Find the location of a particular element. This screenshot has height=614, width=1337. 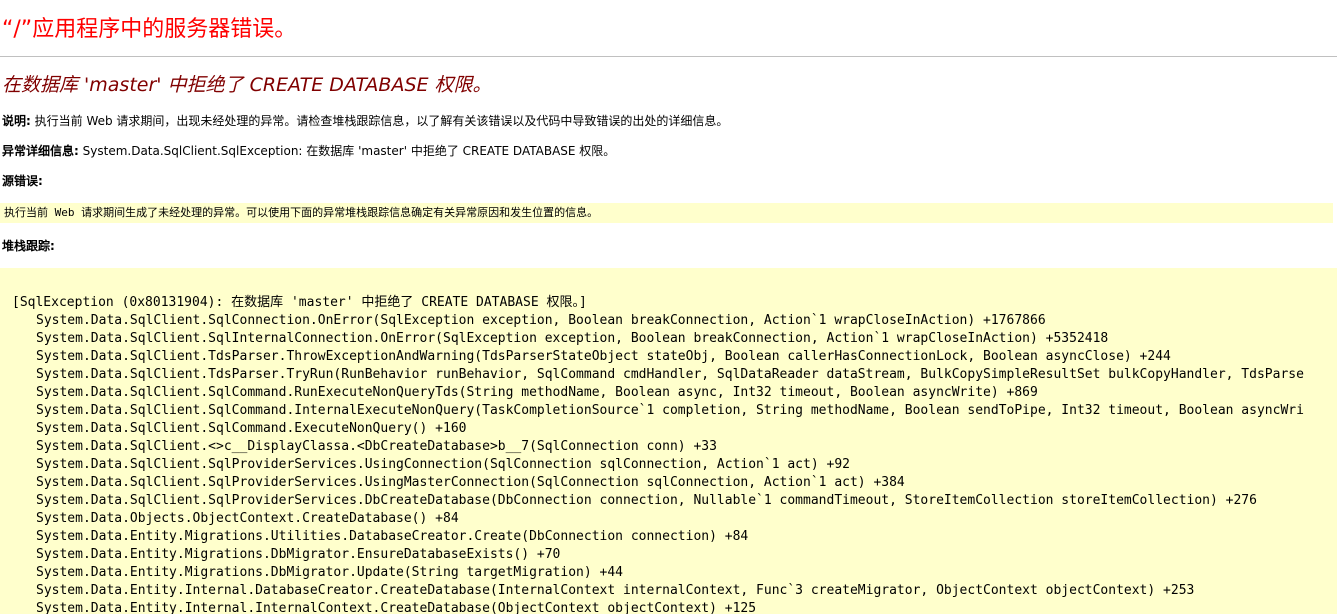

page-title: “/”应用程序中的服务器错误。 is located at coordinates (149, 29).